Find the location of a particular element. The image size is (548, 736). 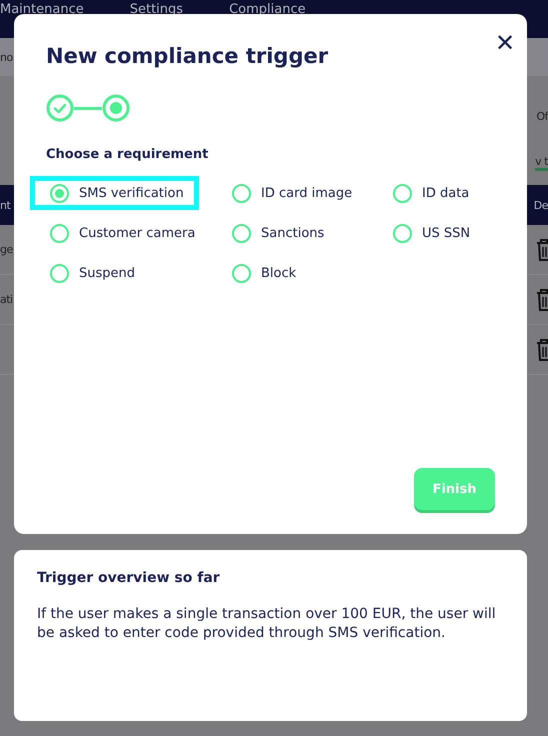

page-tab: v t is located at coordinates (541, 162).